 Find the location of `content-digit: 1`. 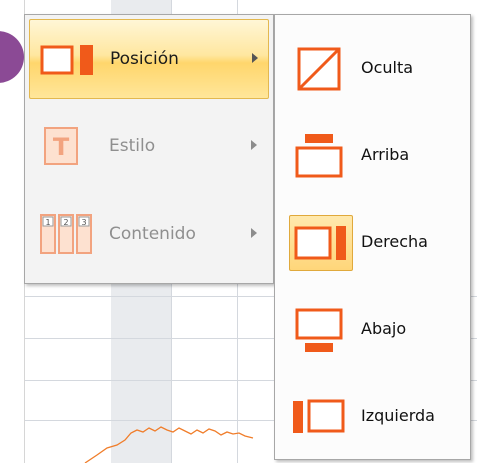

content-digit: 1 is located at coordinates (47, 222).